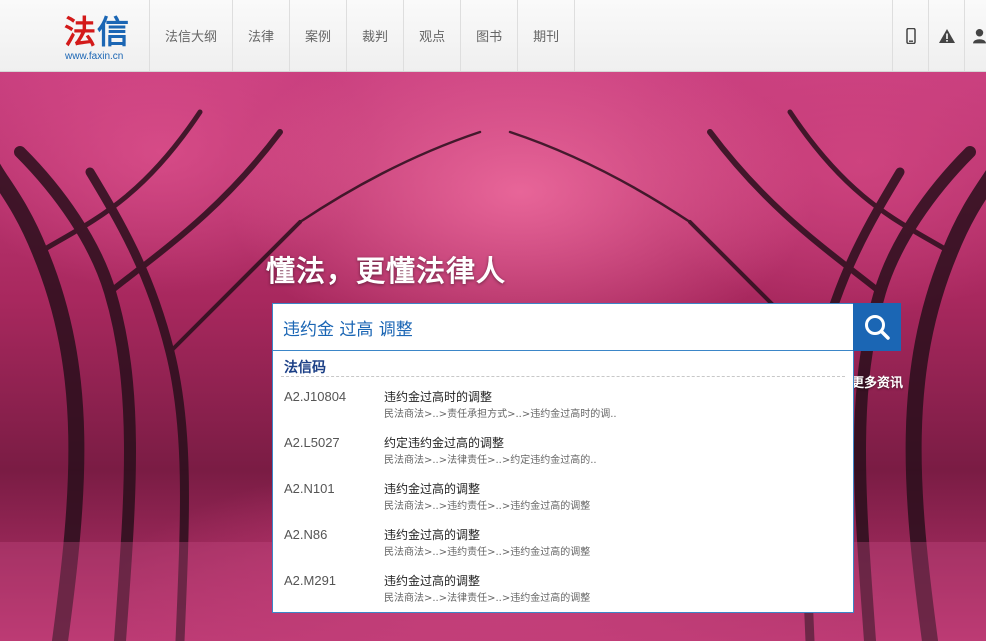  Describe the element at coordinates (312, 442) in the screenshot. I see `suggestion-code: A2.L5027` at that location.